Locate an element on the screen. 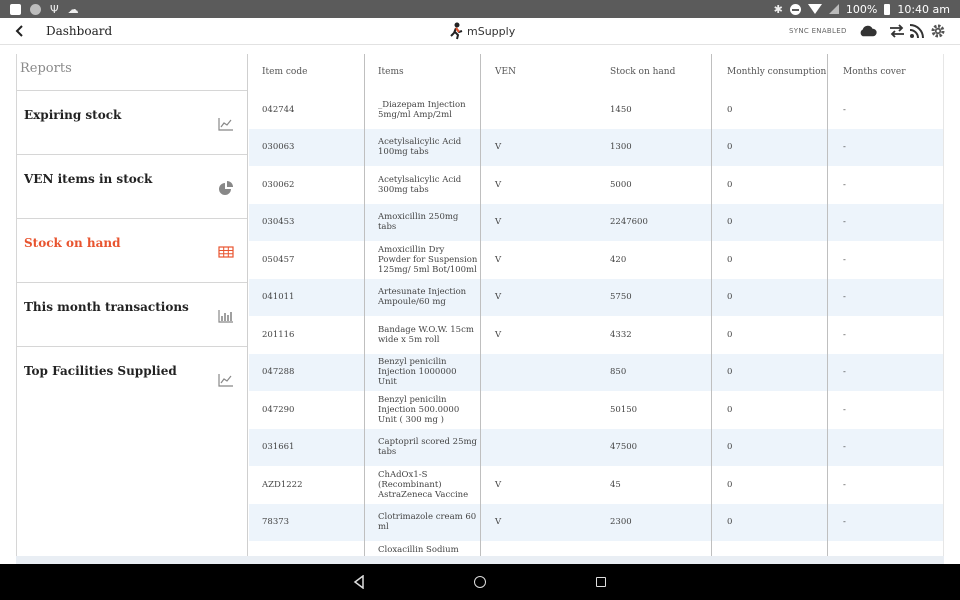 The width and height of the screenshot is (960, 600). cell-item-code: 030063 is located at coordinates (278, 147).